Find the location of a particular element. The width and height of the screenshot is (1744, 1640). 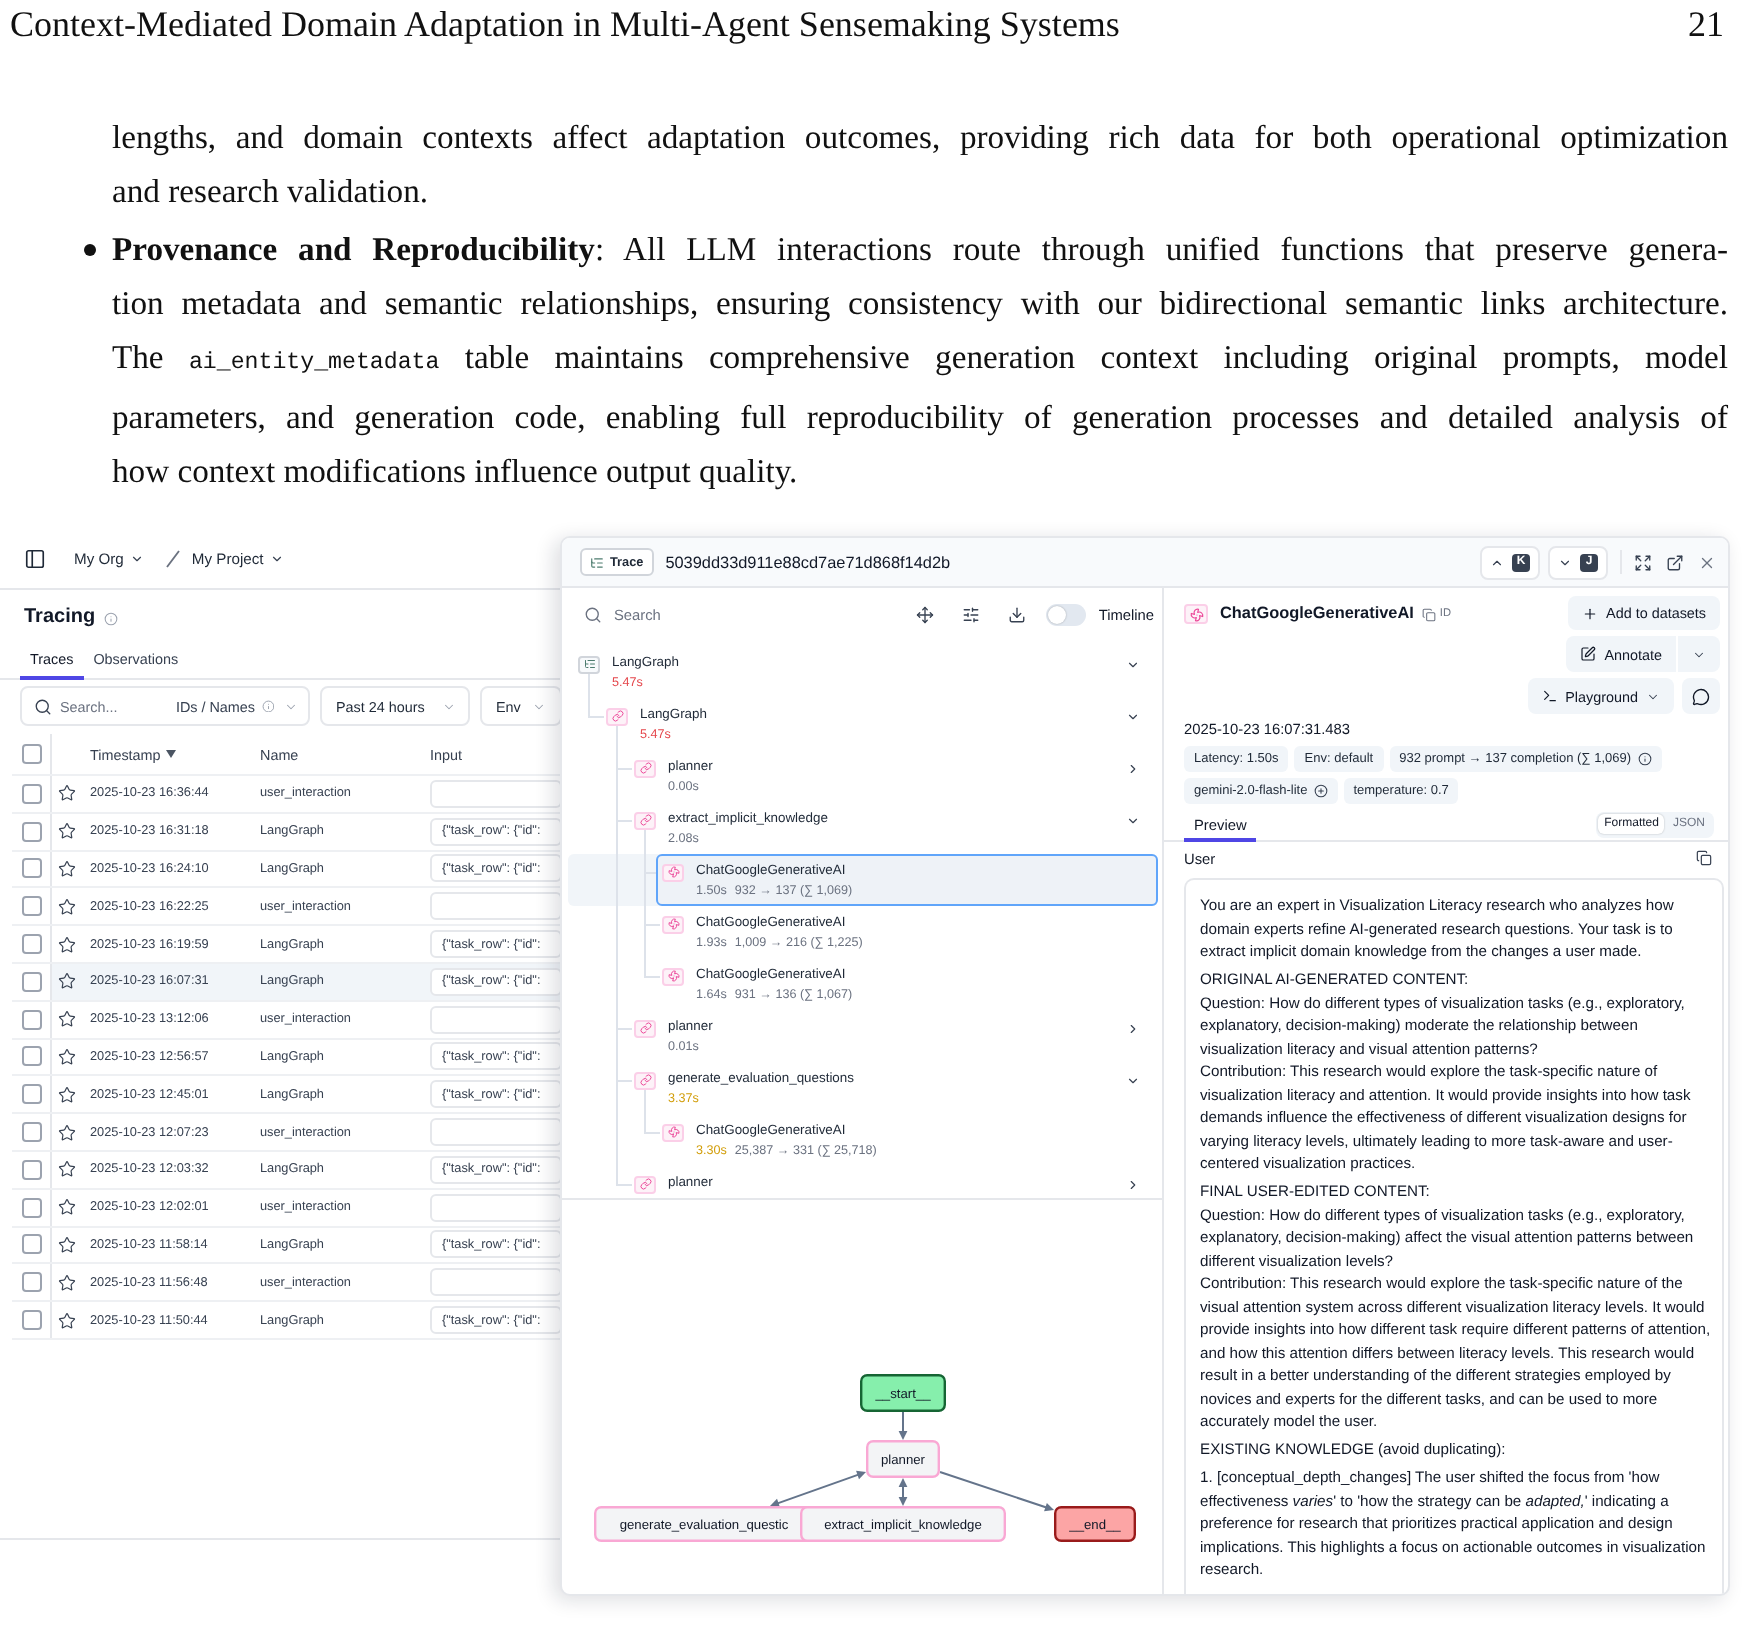

terminal-icon is located at coordinates (1549, 696).